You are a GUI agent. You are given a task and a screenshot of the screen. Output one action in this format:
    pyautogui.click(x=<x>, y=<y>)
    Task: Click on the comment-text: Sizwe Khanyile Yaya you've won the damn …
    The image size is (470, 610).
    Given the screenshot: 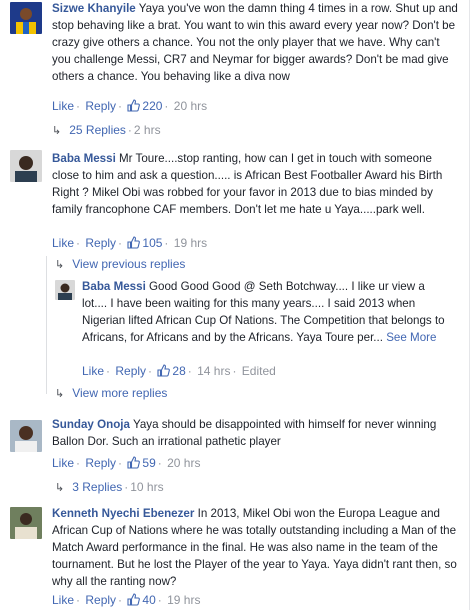 What is the action you would take?
    pyautogui.click(x=256, y=42)
    